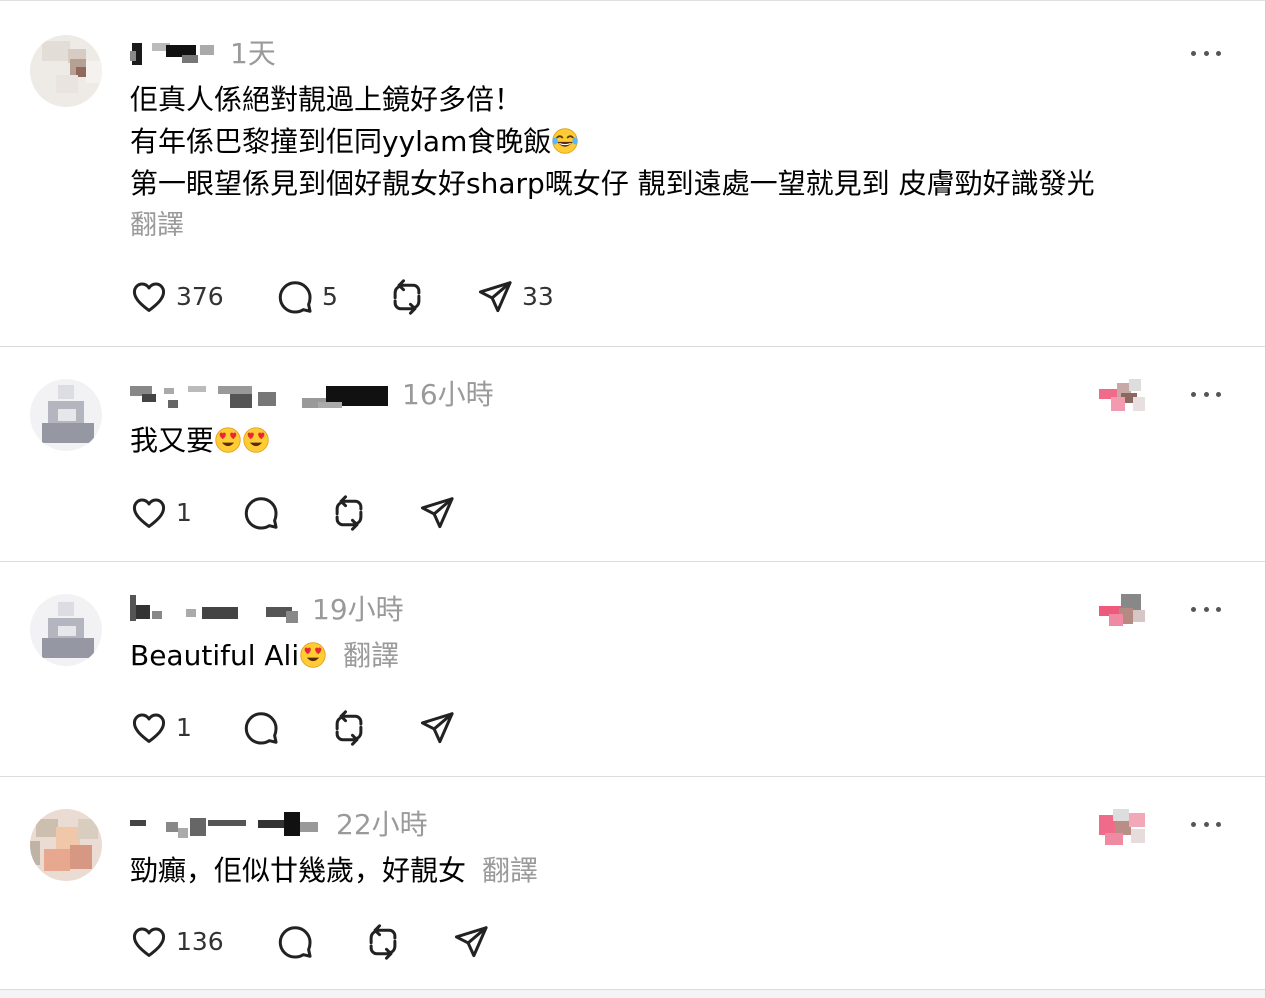 The height and width of the screenshot is (998, 1266). Describe the element at coordinates (538, 296) in the screenshot. I see `share-count: 33` at that location.